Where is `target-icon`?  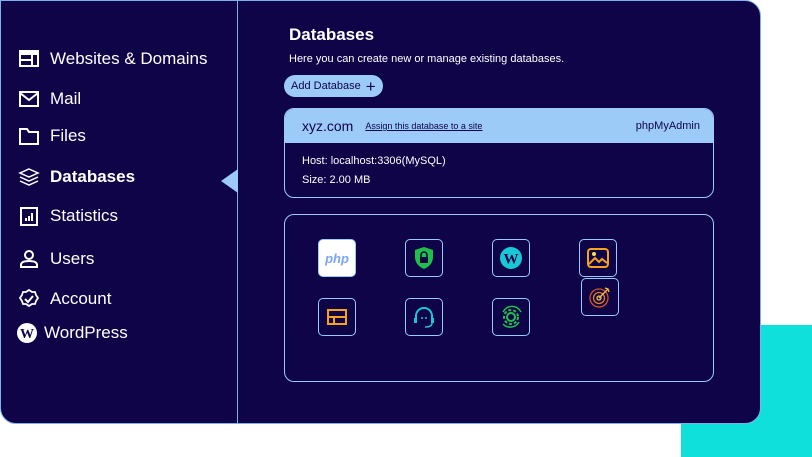
target-icon is located at coordinates (599, 297).